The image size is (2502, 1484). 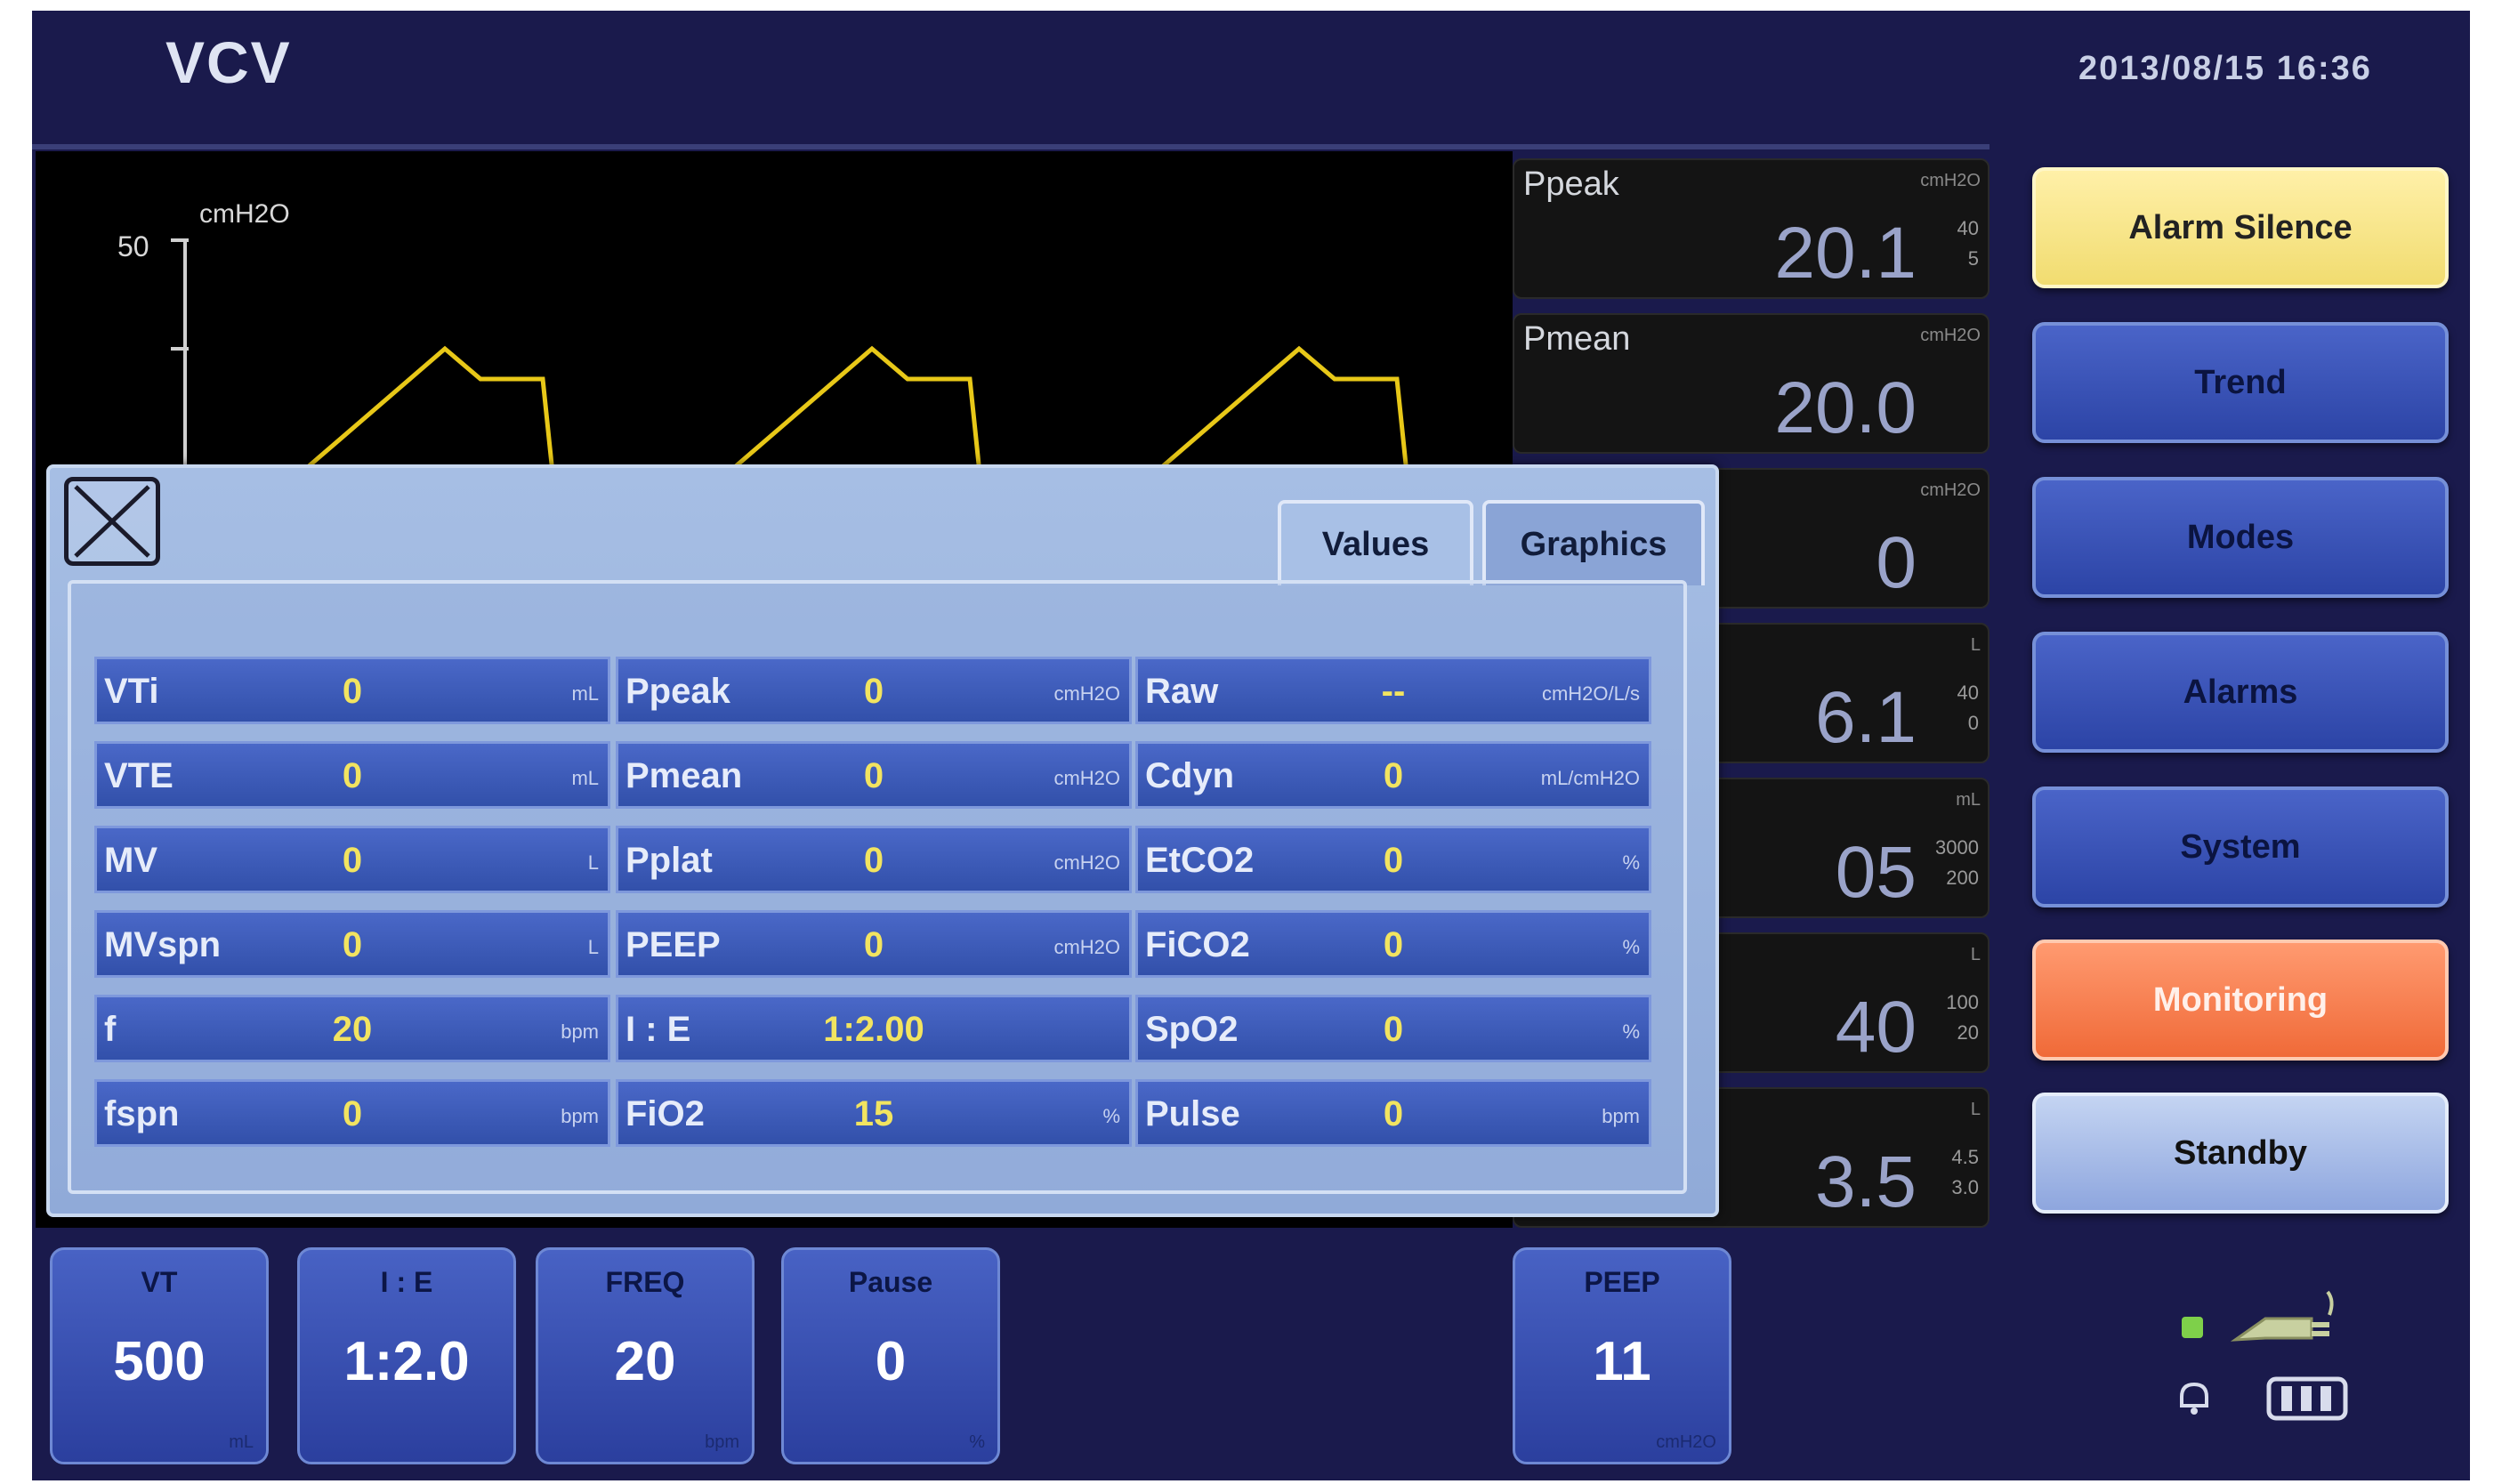 What do you see at coordinates (159, 1282) in the screenshot?
I see `setting-label: VT` at bounding box center [159, 1282].